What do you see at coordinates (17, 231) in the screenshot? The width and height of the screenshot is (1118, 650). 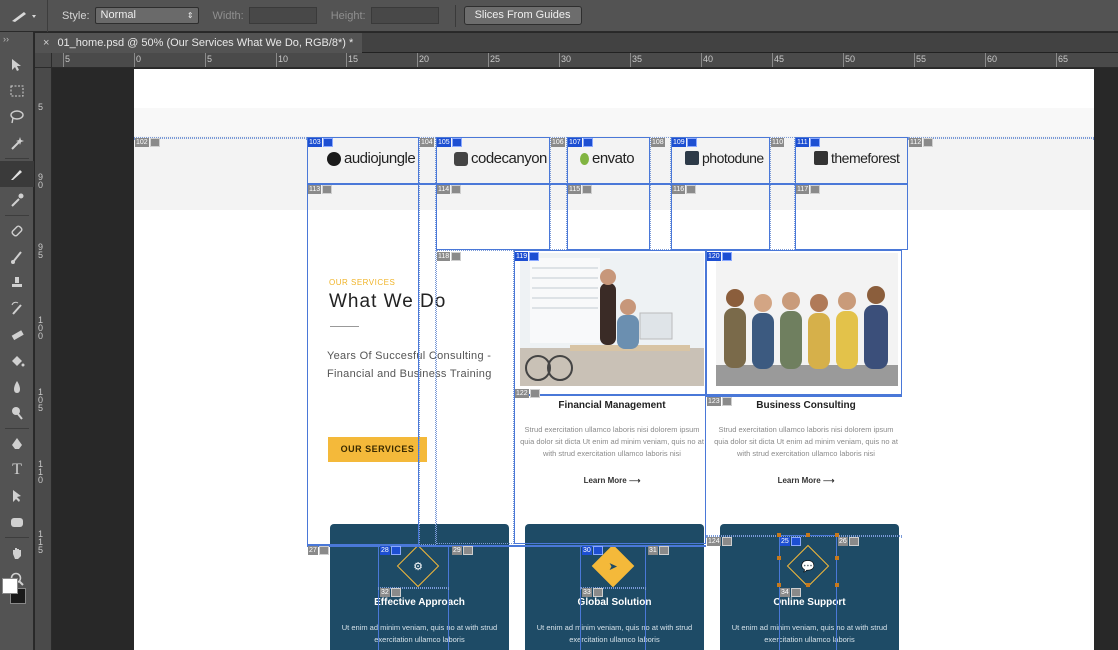 I see `healing-brush-tool-icon` at bounding box center [17, 231].